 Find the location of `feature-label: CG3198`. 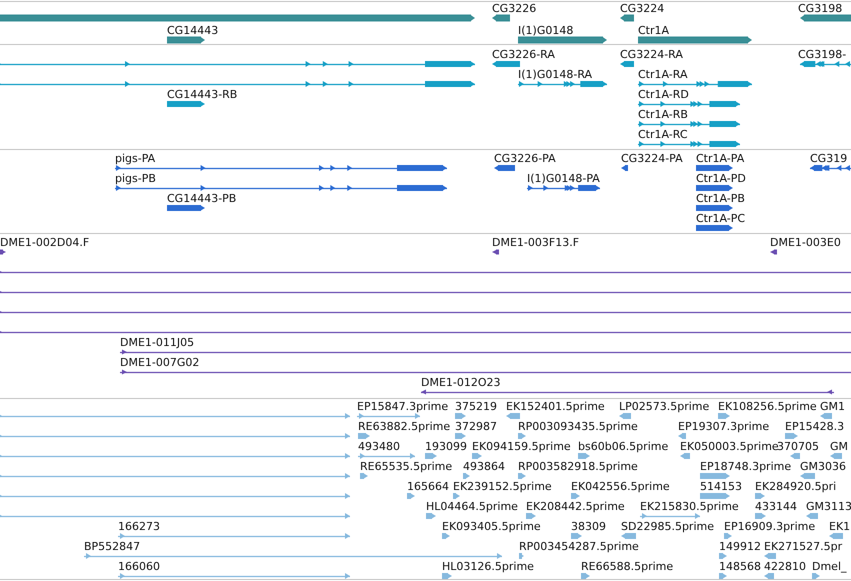

feature-label: CG3198 is located at coordinates (820, 8).